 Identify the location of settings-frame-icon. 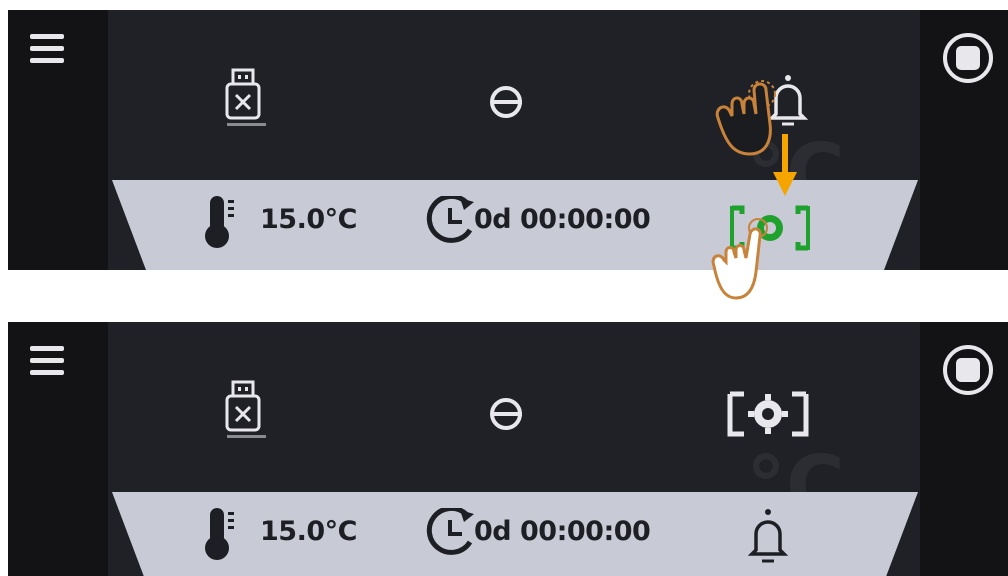
(768, 414).